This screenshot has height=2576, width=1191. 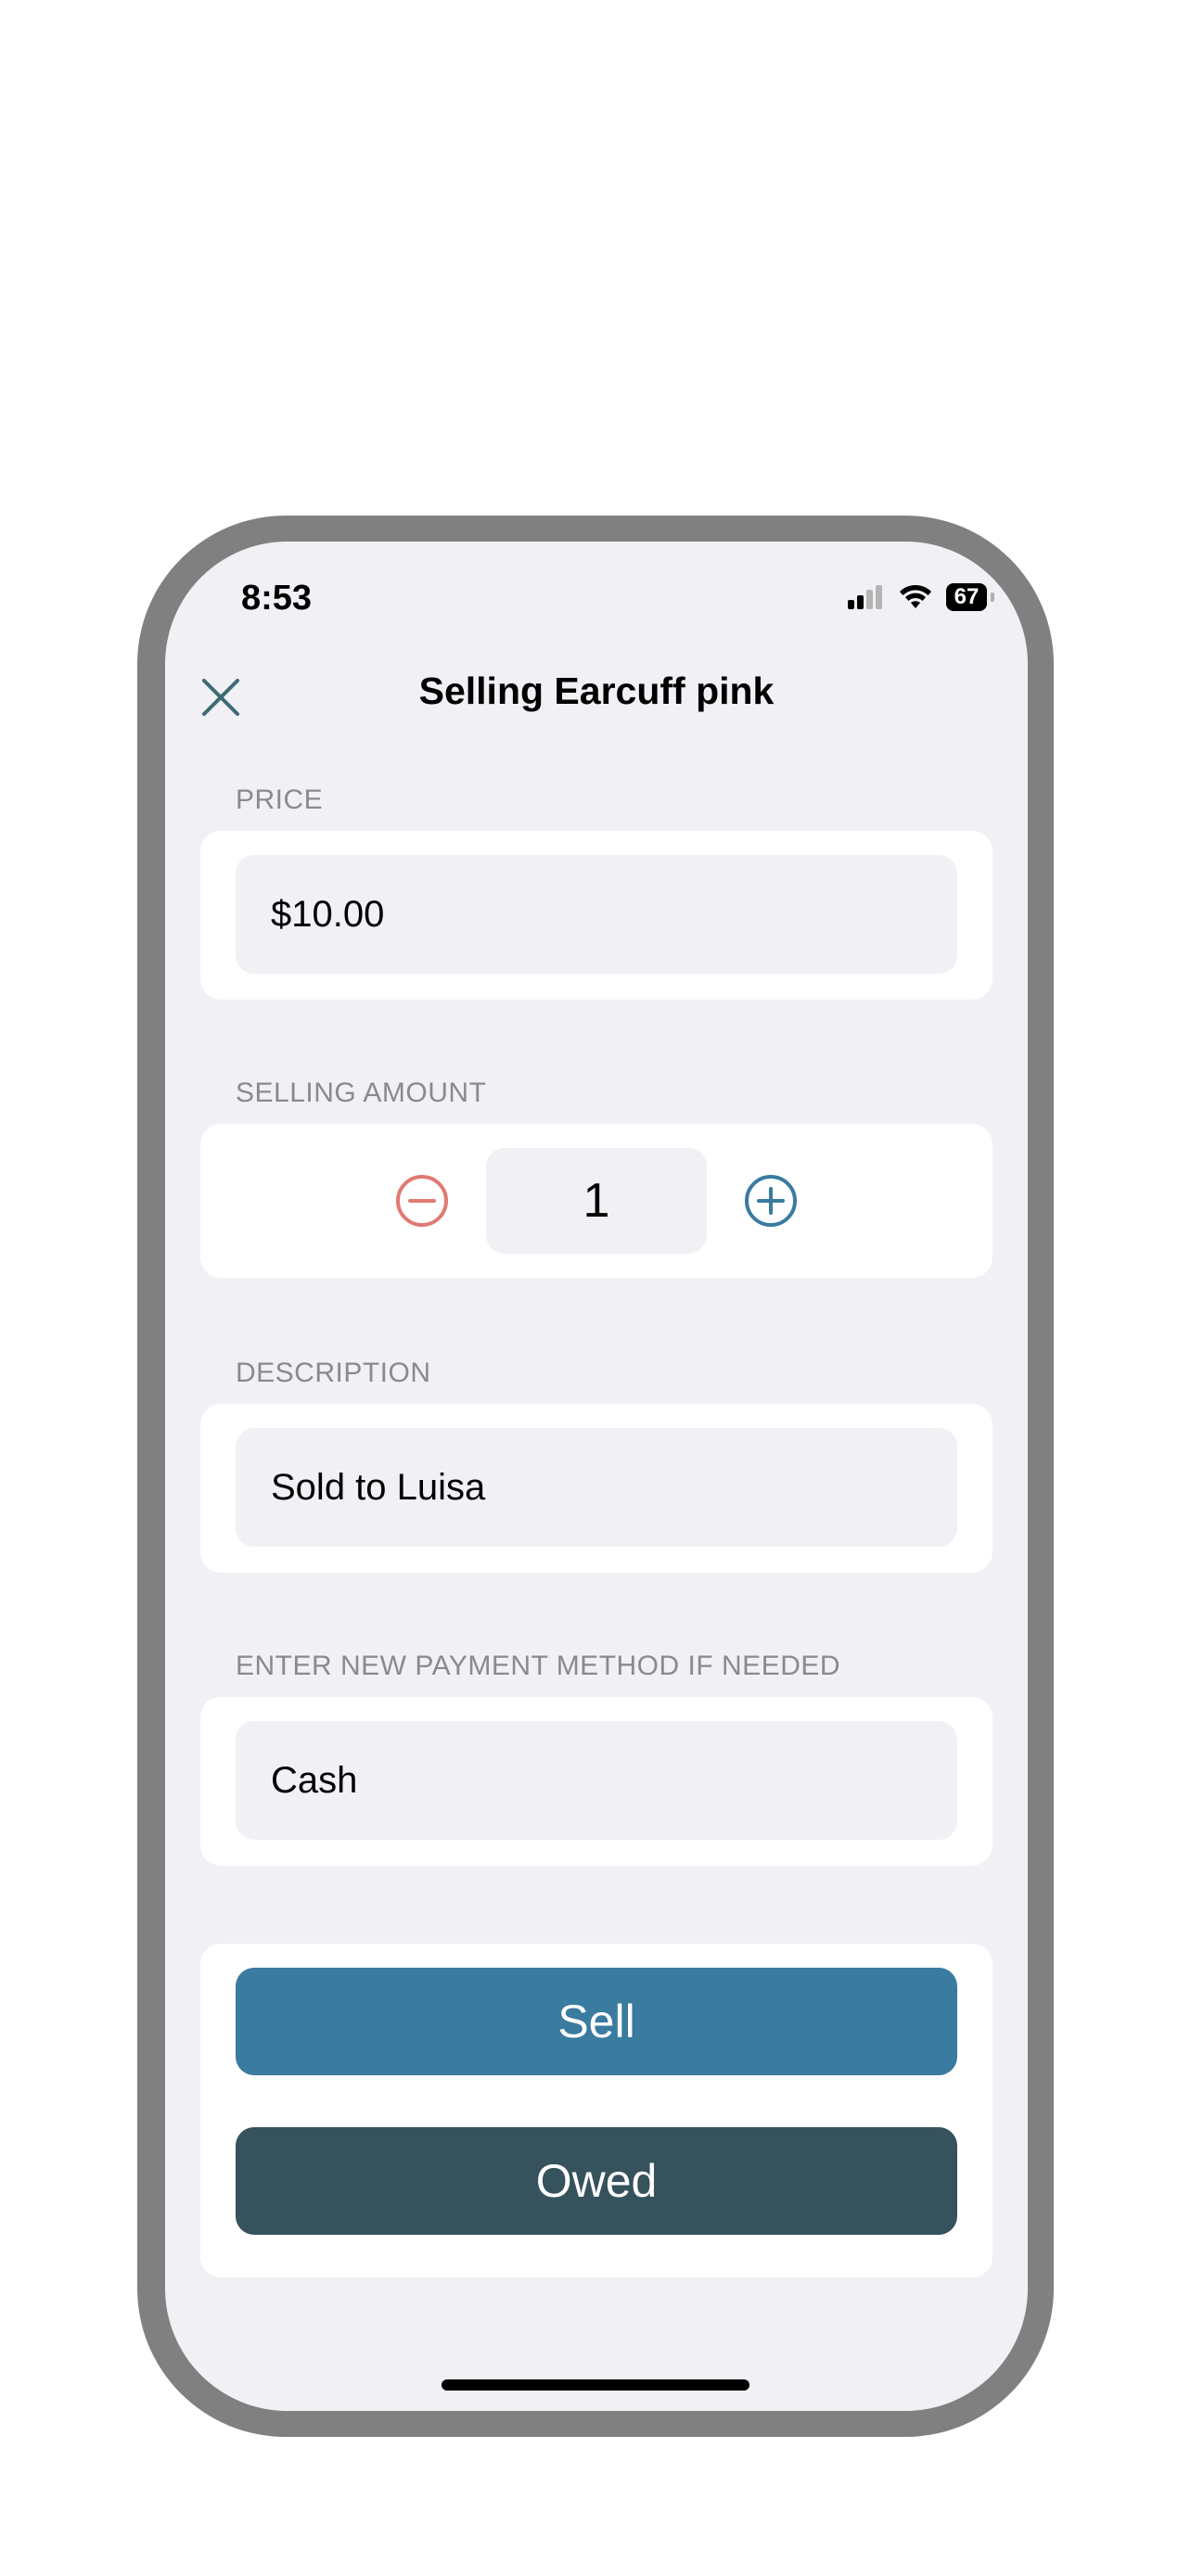 I want to click on price-card: $10.00, so click(x=596, y=916).